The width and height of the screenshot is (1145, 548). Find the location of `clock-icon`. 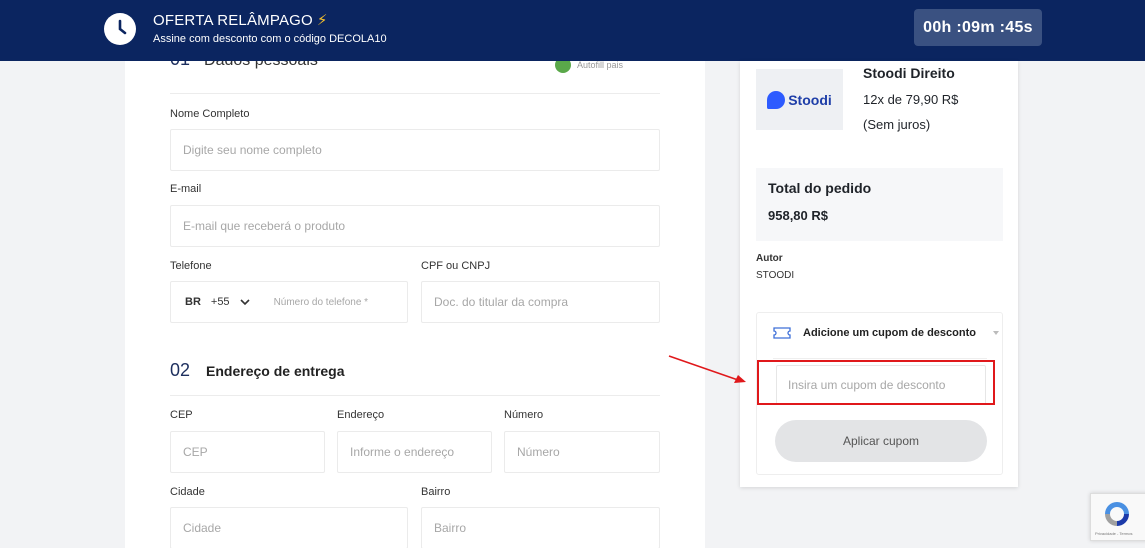

clock-icon is located at coordinates (120, 29).